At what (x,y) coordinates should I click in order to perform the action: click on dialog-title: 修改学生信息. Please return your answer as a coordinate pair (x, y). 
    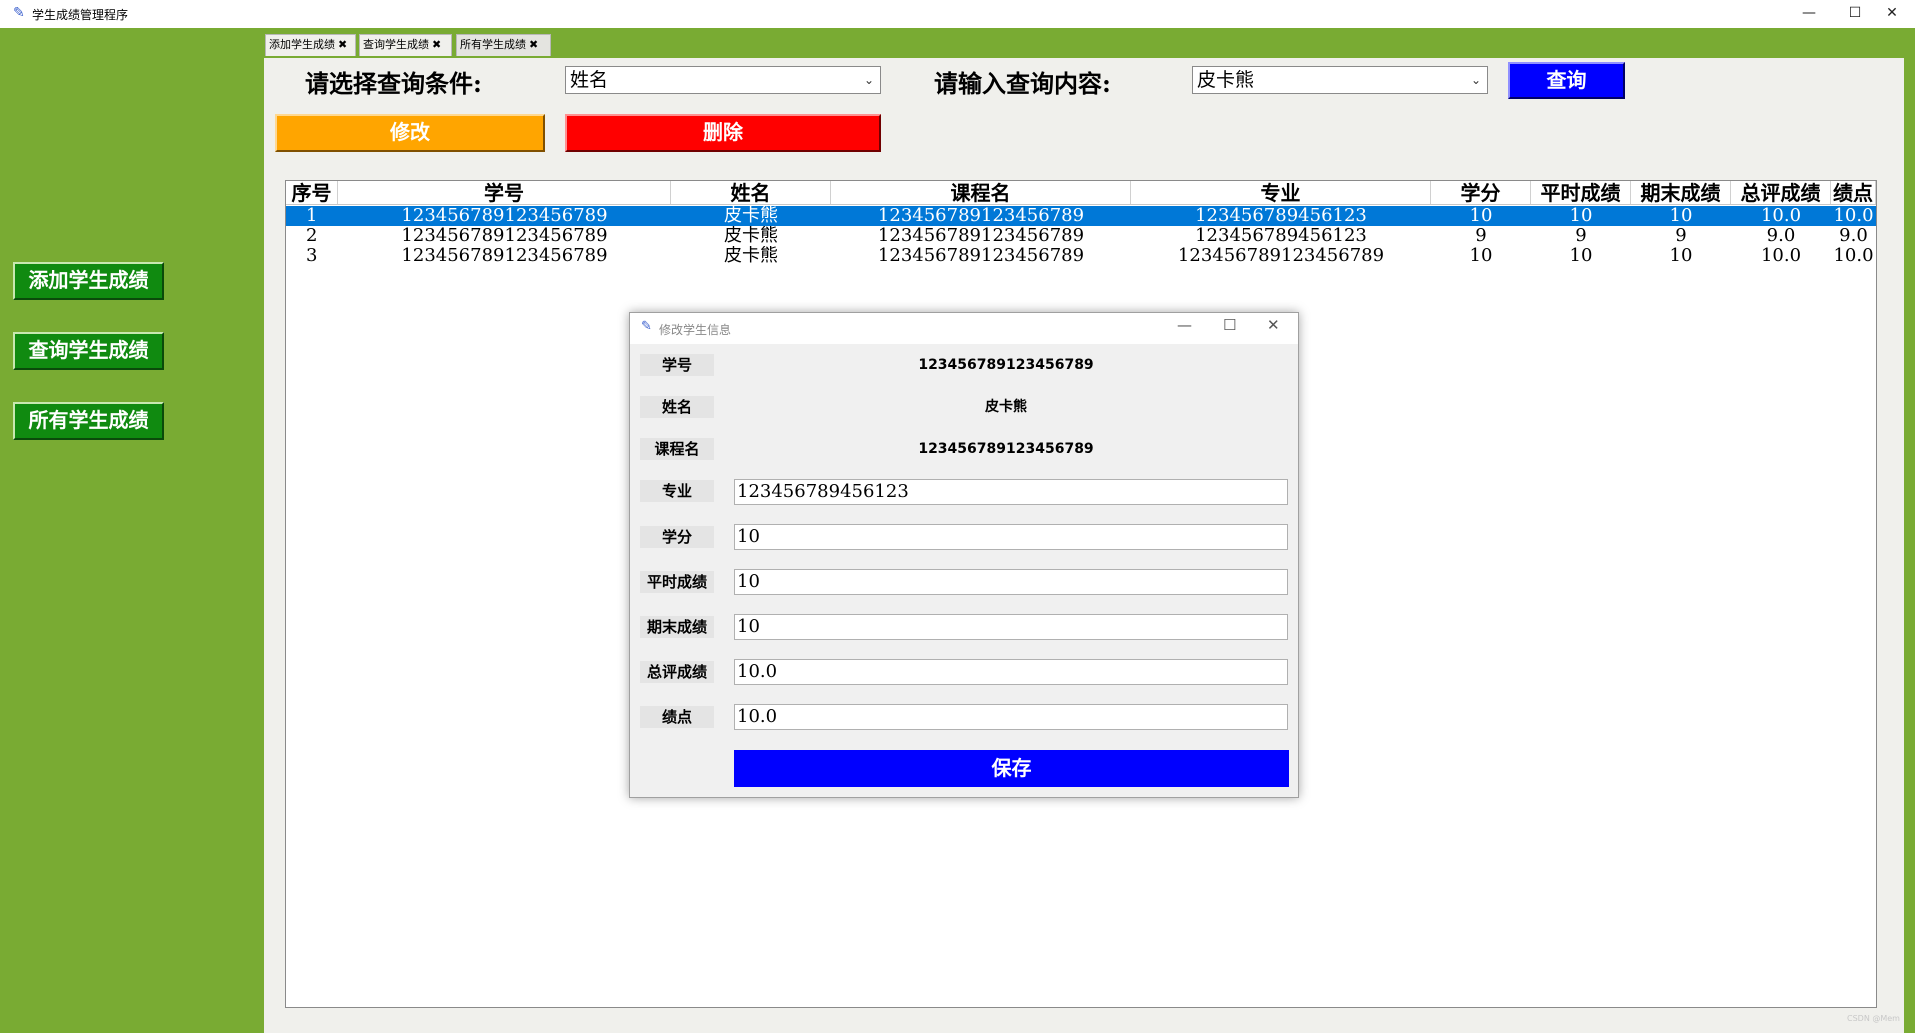
    Looking at the image, I should click on (695, 330).